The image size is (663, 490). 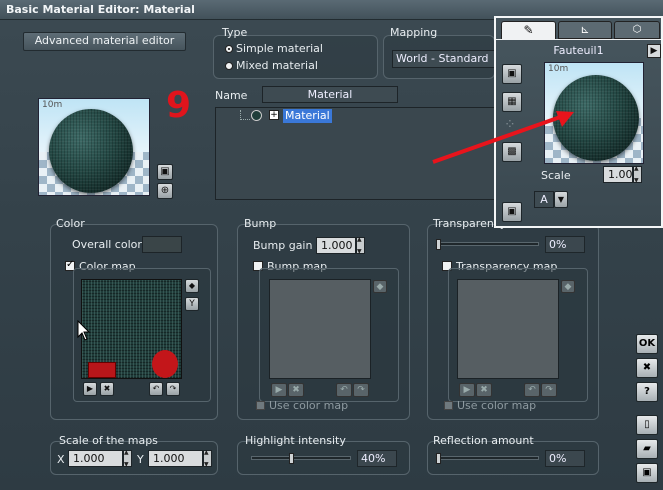 What do you see at coordinates (231, 95) in the screenshot?
I see `name-label: Name` at bounding box center [231, 95].